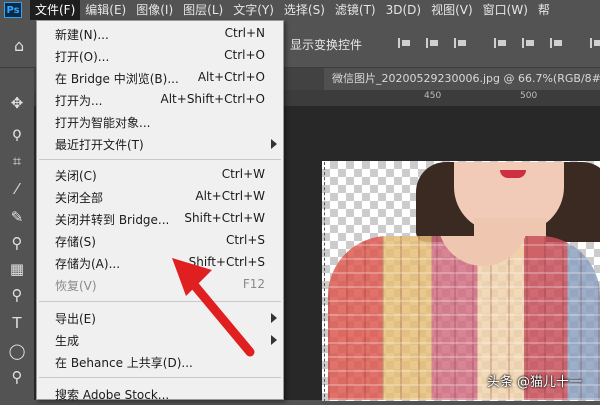 The width and height of the screenshot is (600, 405). Describe the element at coordinates (192, 277) in the screenshot. I see `arrow-head` at that location.